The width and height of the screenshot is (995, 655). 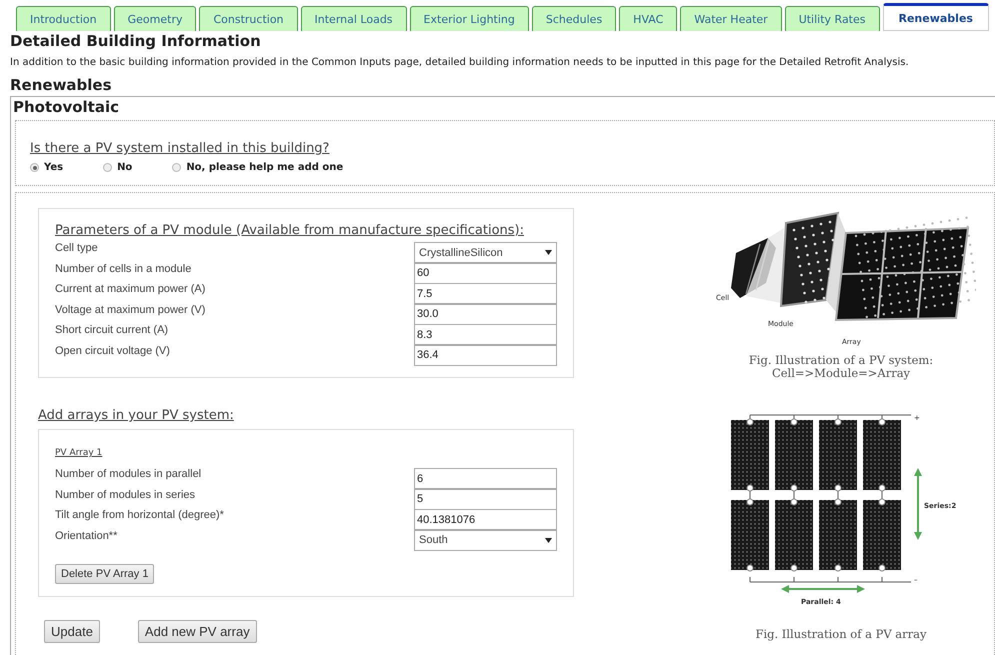 What do you see at coordinates (63, 18) in the screenshot?
I see `tab: Introduction` at bounding box center [63, 18].